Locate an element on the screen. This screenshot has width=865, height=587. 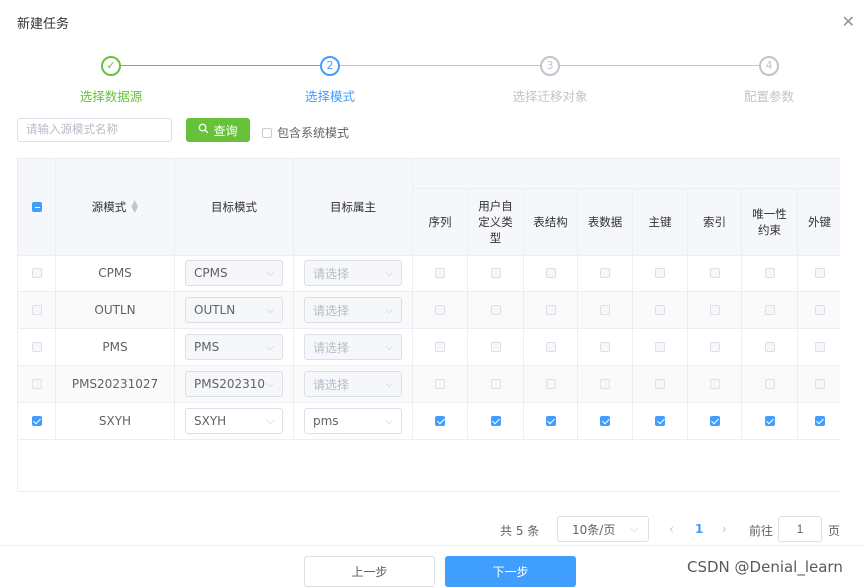
source-schema-cell: CPMS is located at coordinates (115, 273).